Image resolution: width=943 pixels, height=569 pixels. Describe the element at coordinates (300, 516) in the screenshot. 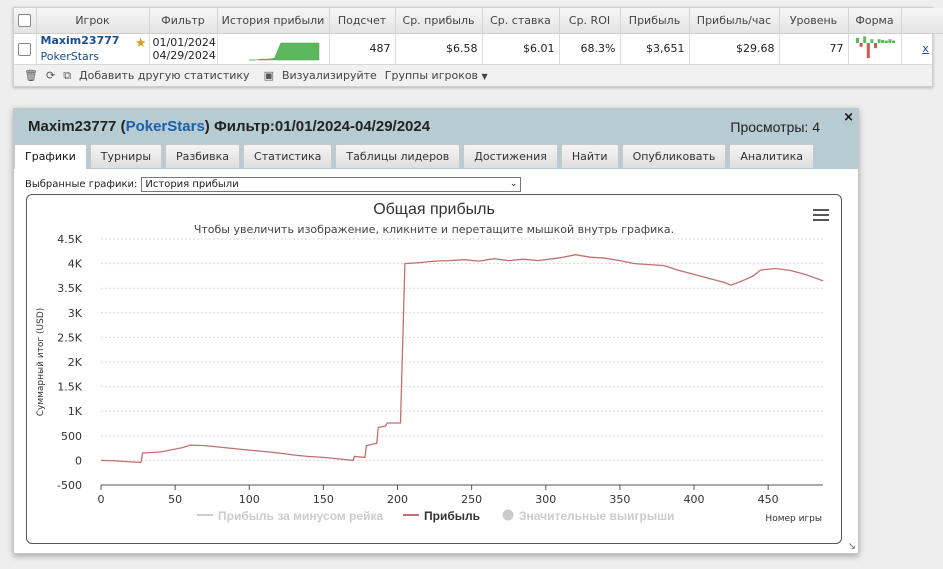

I see `legend-label: Прибыль за минусом рейка` at that location.